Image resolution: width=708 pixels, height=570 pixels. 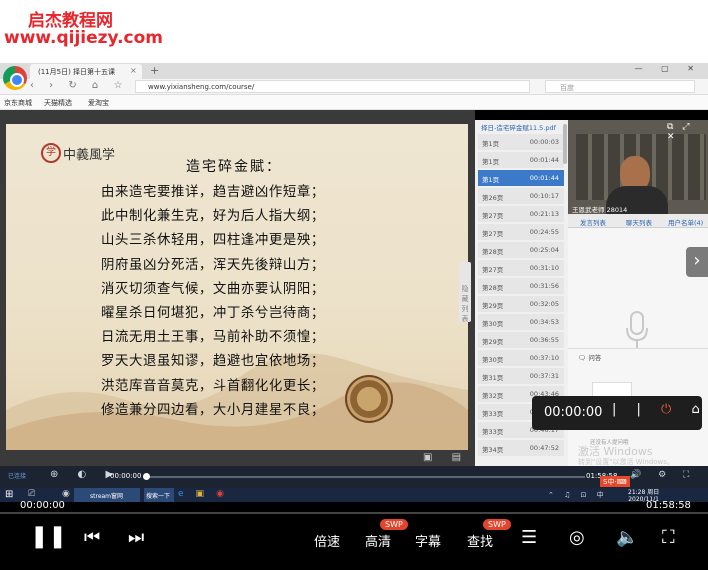 I want to click on tab-close-icon: ×, so click(x=133, y=70).